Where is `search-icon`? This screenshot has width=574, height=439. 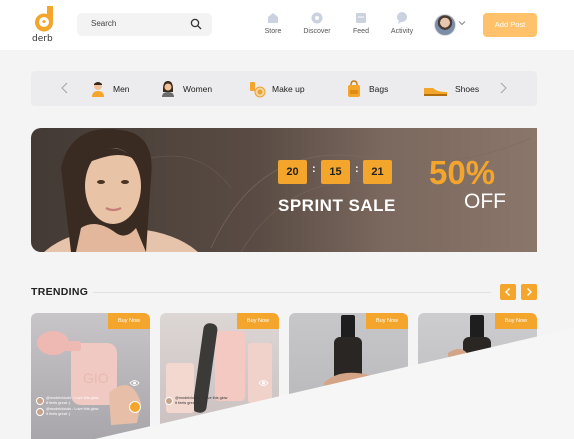 search-icon is located at coordinates (196, 24).